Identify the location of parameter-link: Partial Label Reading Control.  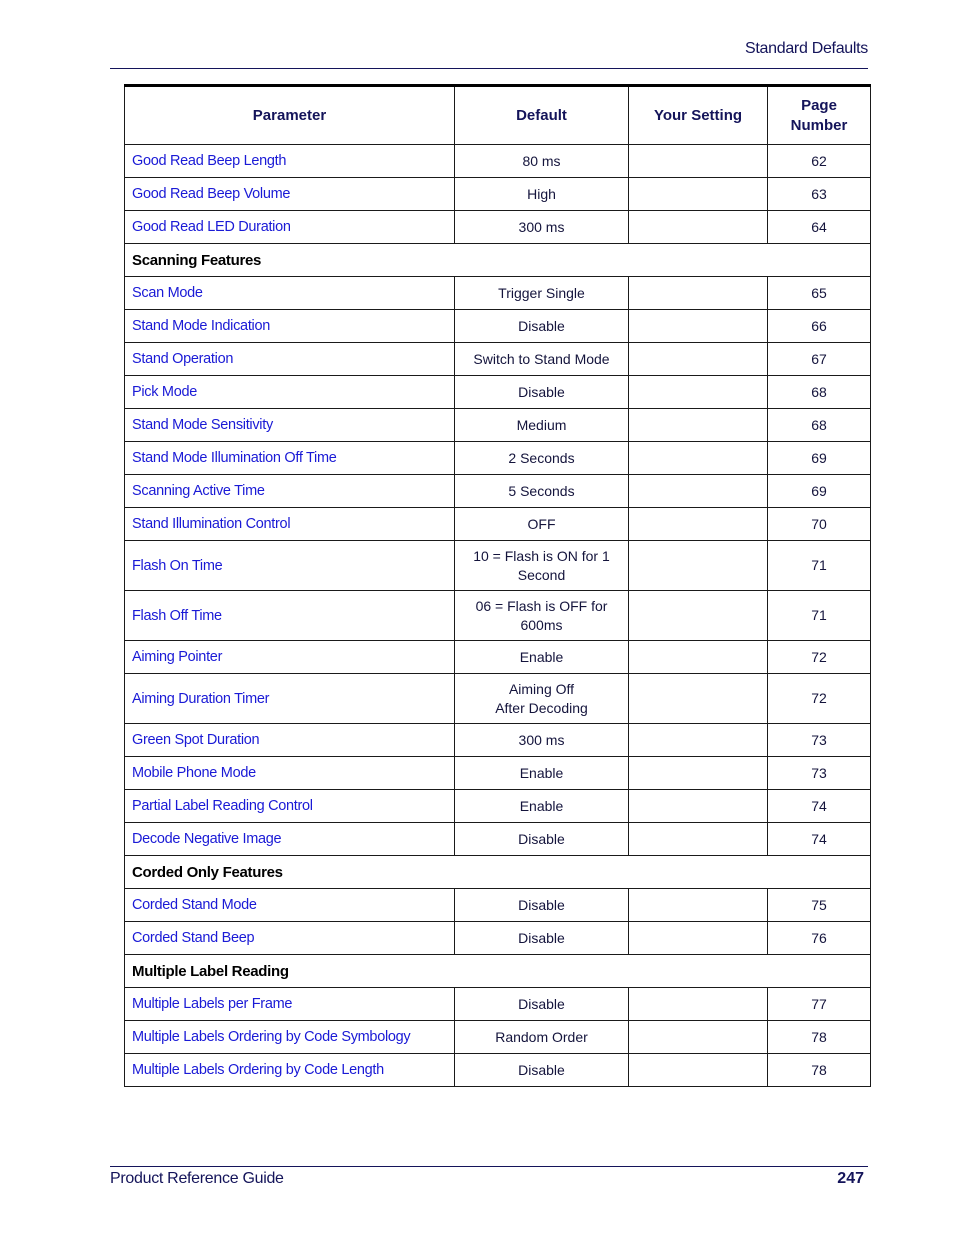
(289, 806).